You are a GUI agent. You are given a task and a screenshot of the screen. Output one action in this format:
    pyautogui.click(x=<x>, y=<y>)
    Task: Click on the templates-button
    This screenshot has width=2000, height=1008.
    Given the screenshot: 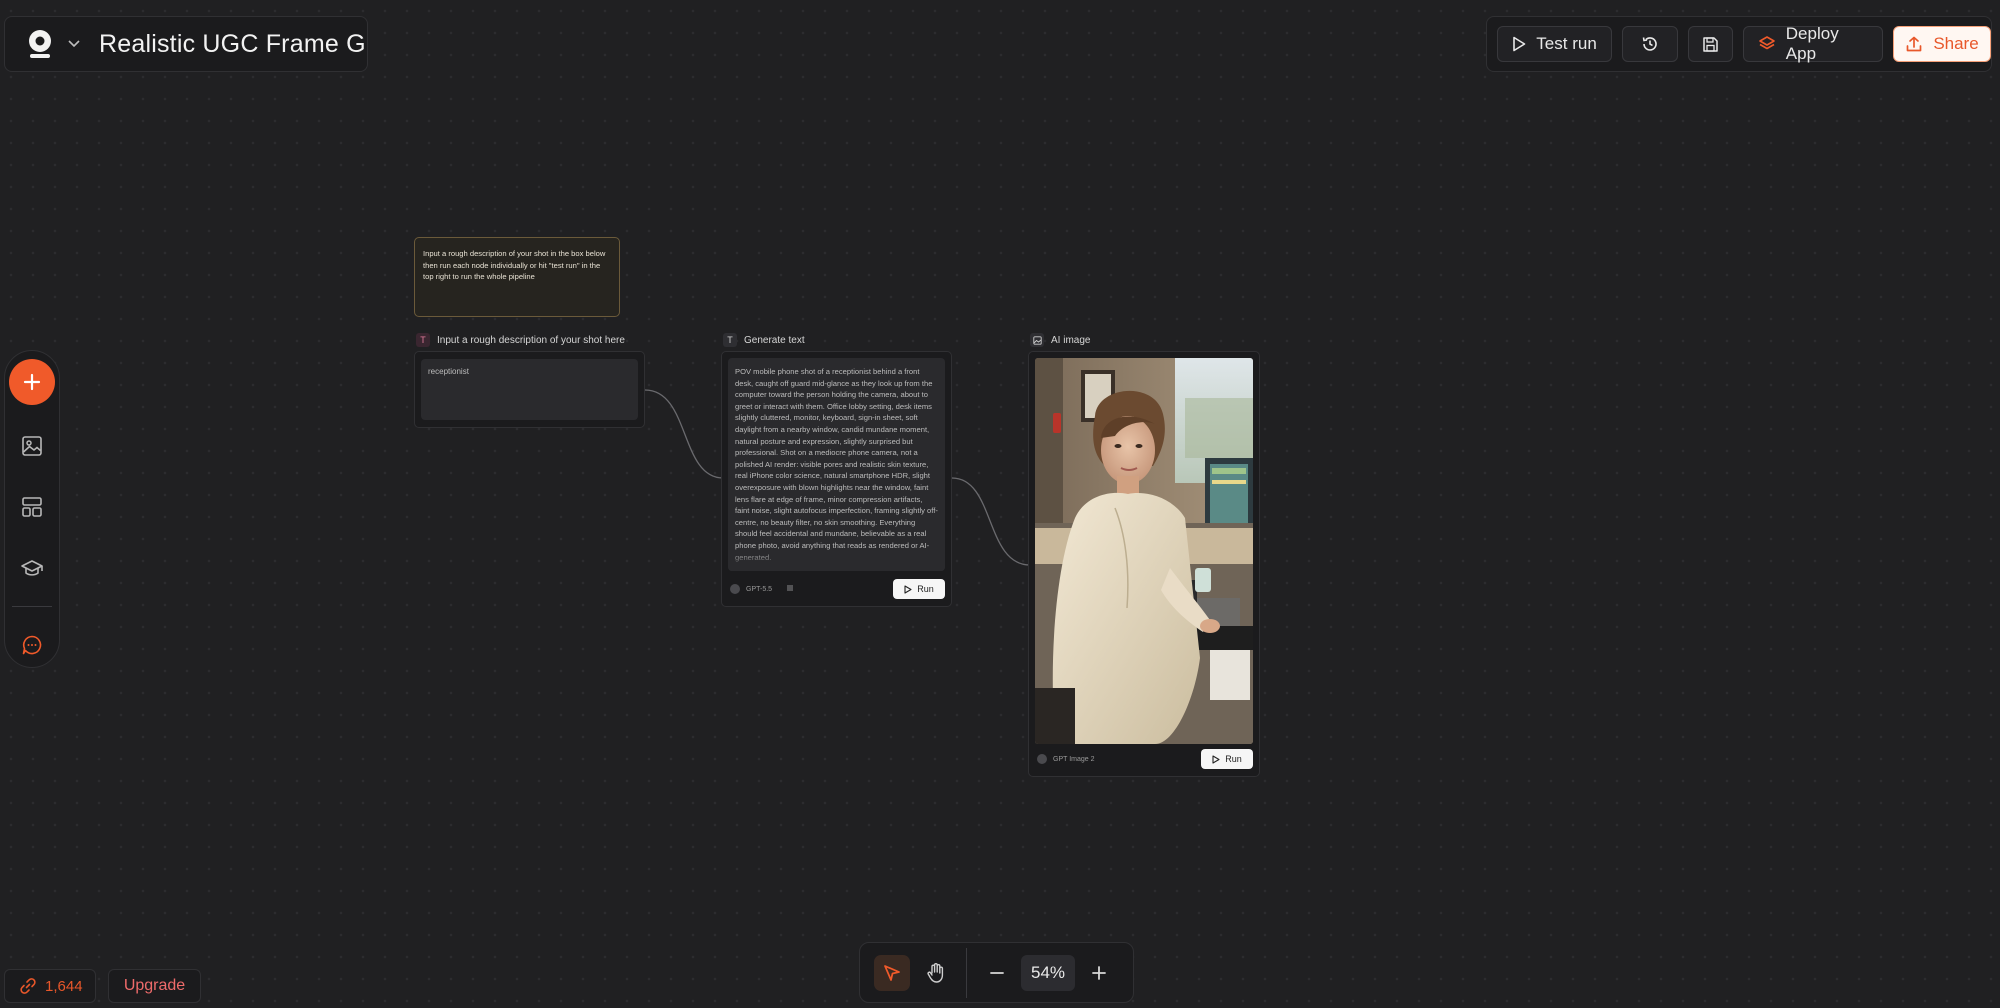 What is the action you would take?
    pyautogui.click(x=32, y=507)
    